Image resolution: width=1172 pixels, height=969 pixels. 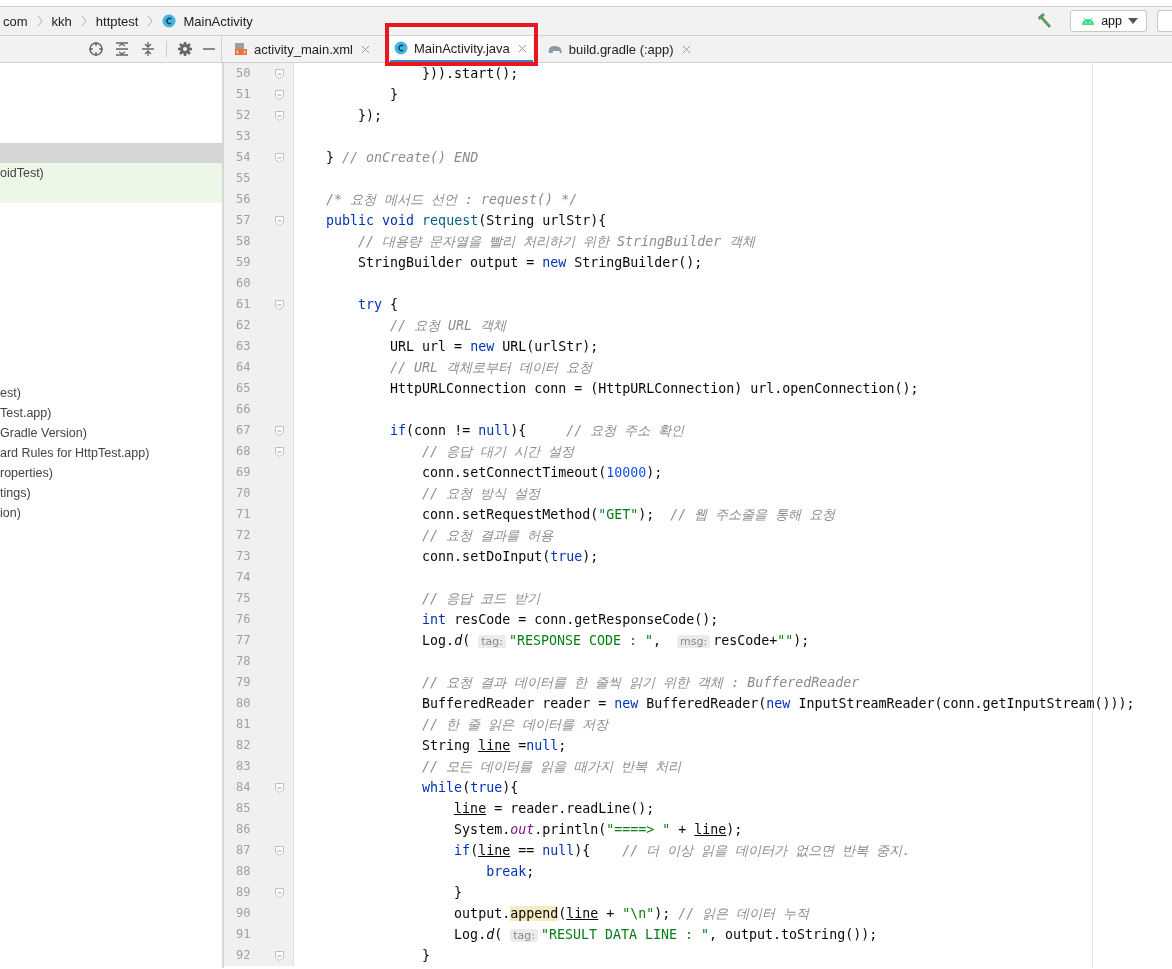 I want to click on line-number: 87, so click(x=243, y=850).